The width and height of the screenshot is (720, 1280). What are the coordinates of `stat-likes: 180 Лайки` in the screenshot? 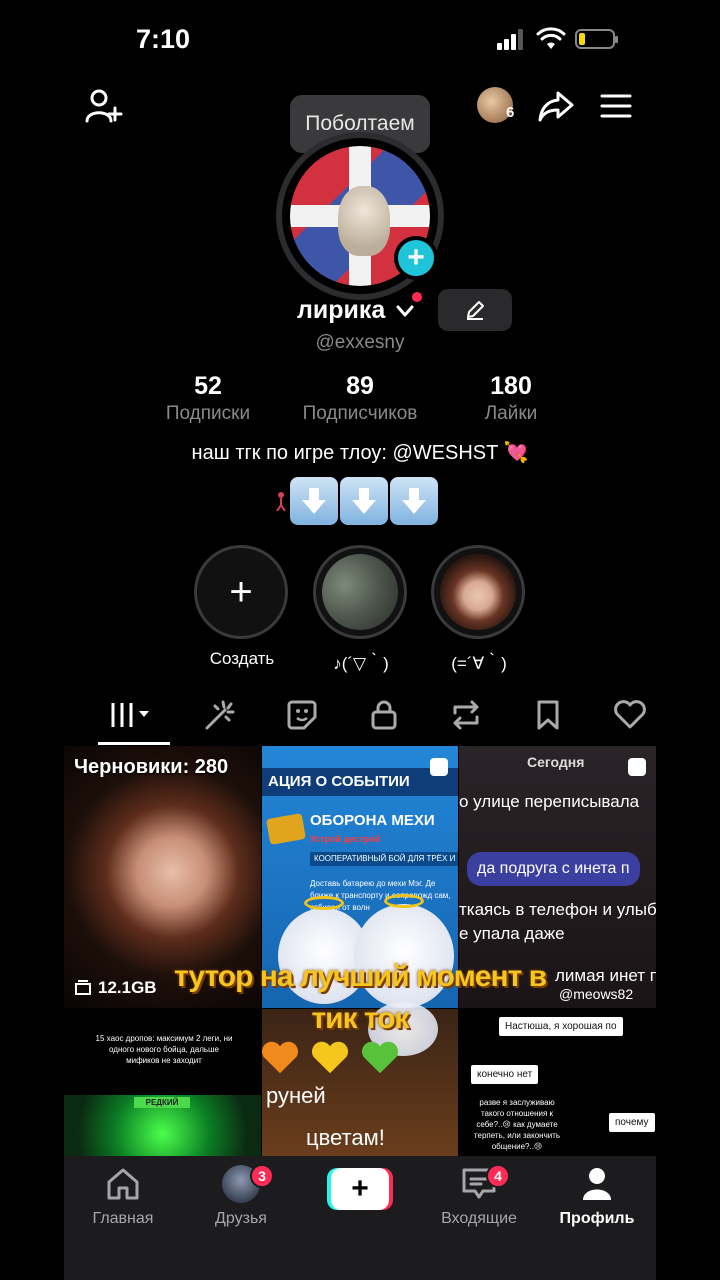 It's located at (511, 398).